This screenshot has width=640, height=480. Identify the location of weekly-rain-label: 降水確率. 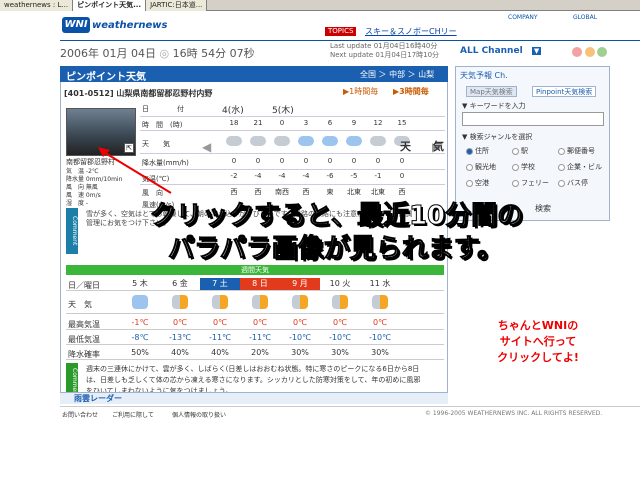
(84, 354).